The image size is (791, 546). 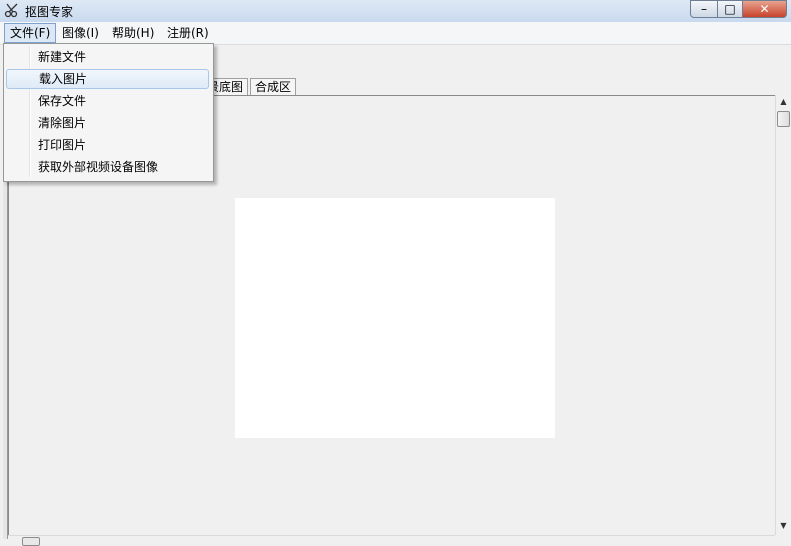 What do you see at coordinates (107, 167) in the screenshot?
I see `menu-item-capture-video: 获取外部视频设备图像` at bounding box center [107, 167].